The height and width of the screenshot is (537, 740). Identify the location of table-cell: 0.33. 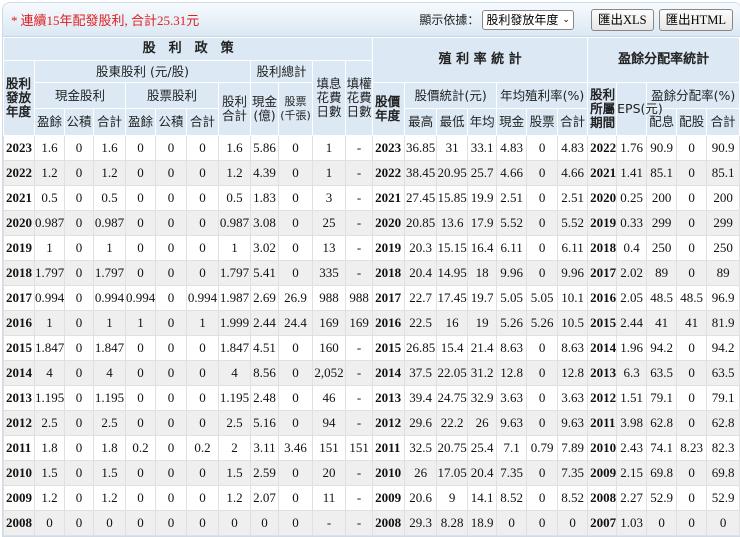
(632, 223).